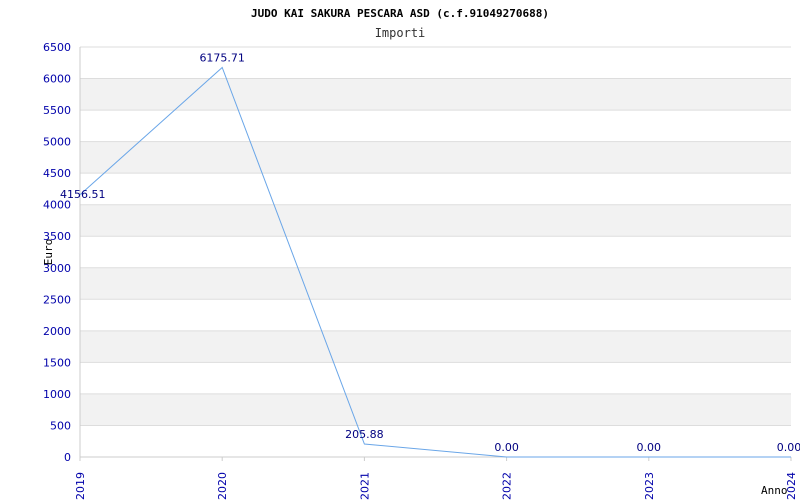  What do you see at coordinates (60, 425) in the screenshot?
I see `y-tick-label: 500` at bounding box center [60, 425].